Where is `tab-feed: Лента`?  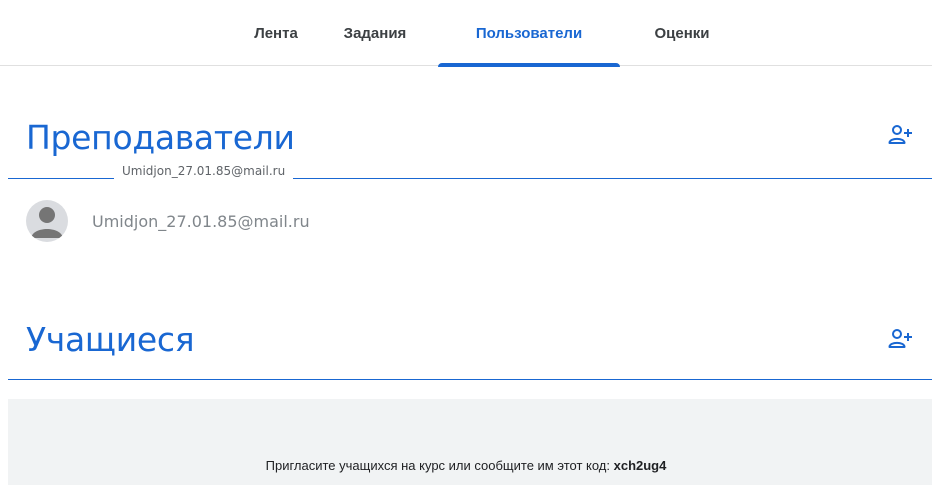
tab-feed: Лента is located at coordinates (276, 33).